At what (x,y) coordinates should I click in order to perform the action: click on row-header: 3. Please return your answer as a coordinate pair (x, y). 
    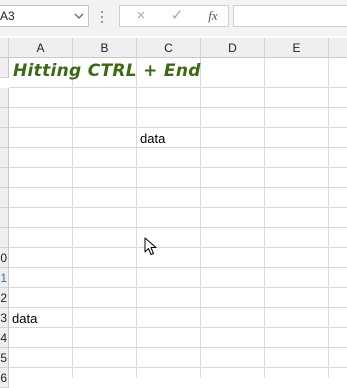
    Looking at the image, I should click on (4, 318).